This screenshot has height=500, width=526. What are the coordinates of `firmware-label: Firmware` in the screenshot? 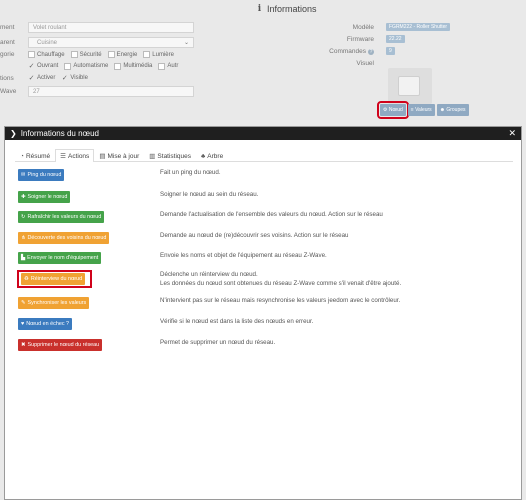 It's located at (360, 39).